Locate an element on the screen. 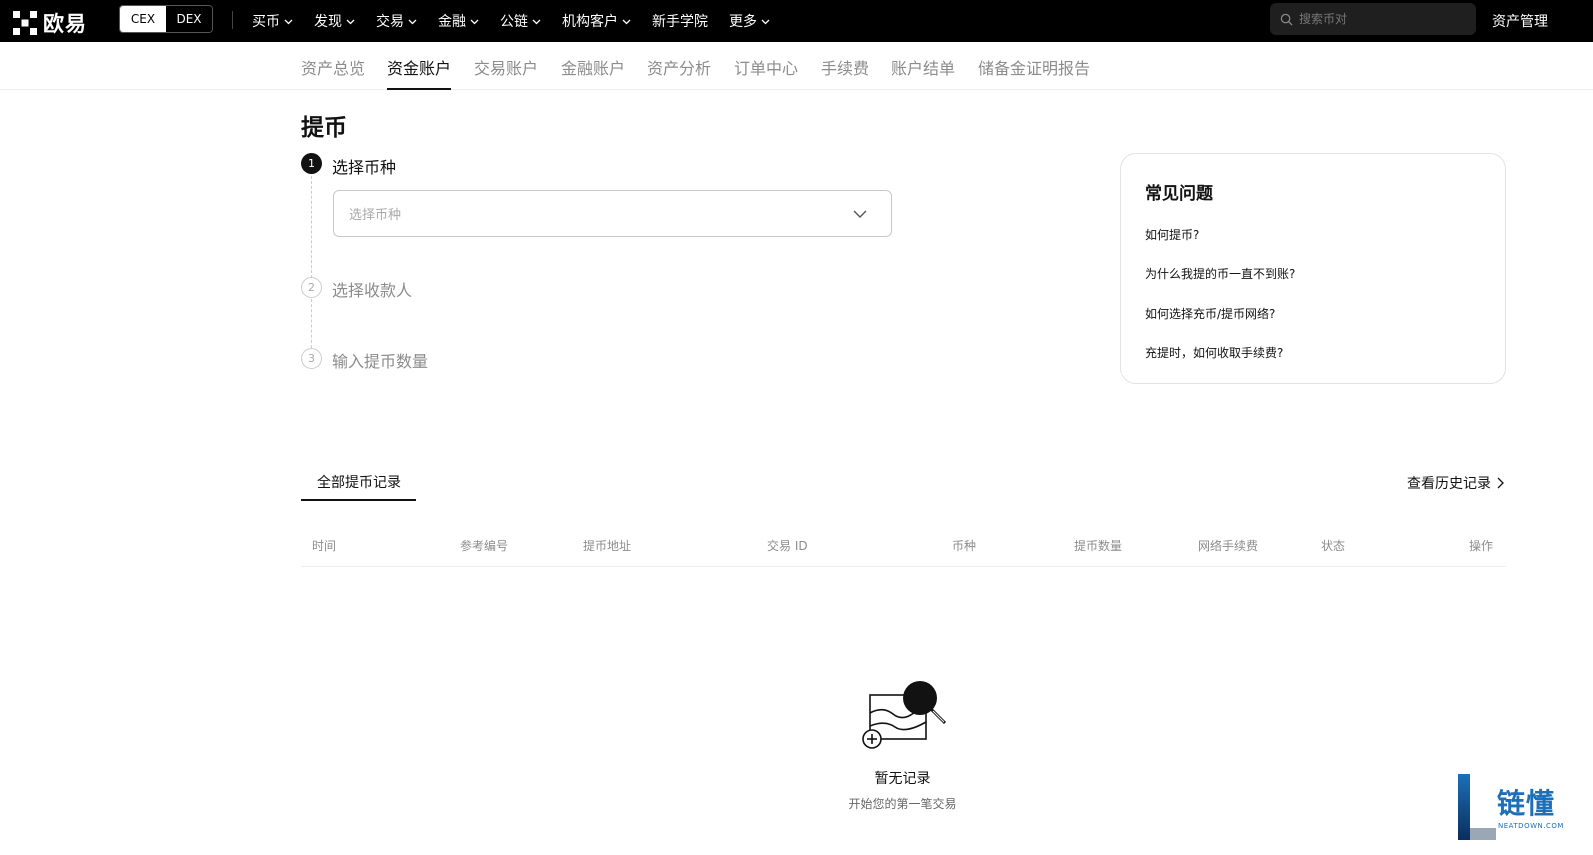 This screenshot has height=855, width=1593. column-header-reference: 参考编号 is located at coordinates (484, 546).